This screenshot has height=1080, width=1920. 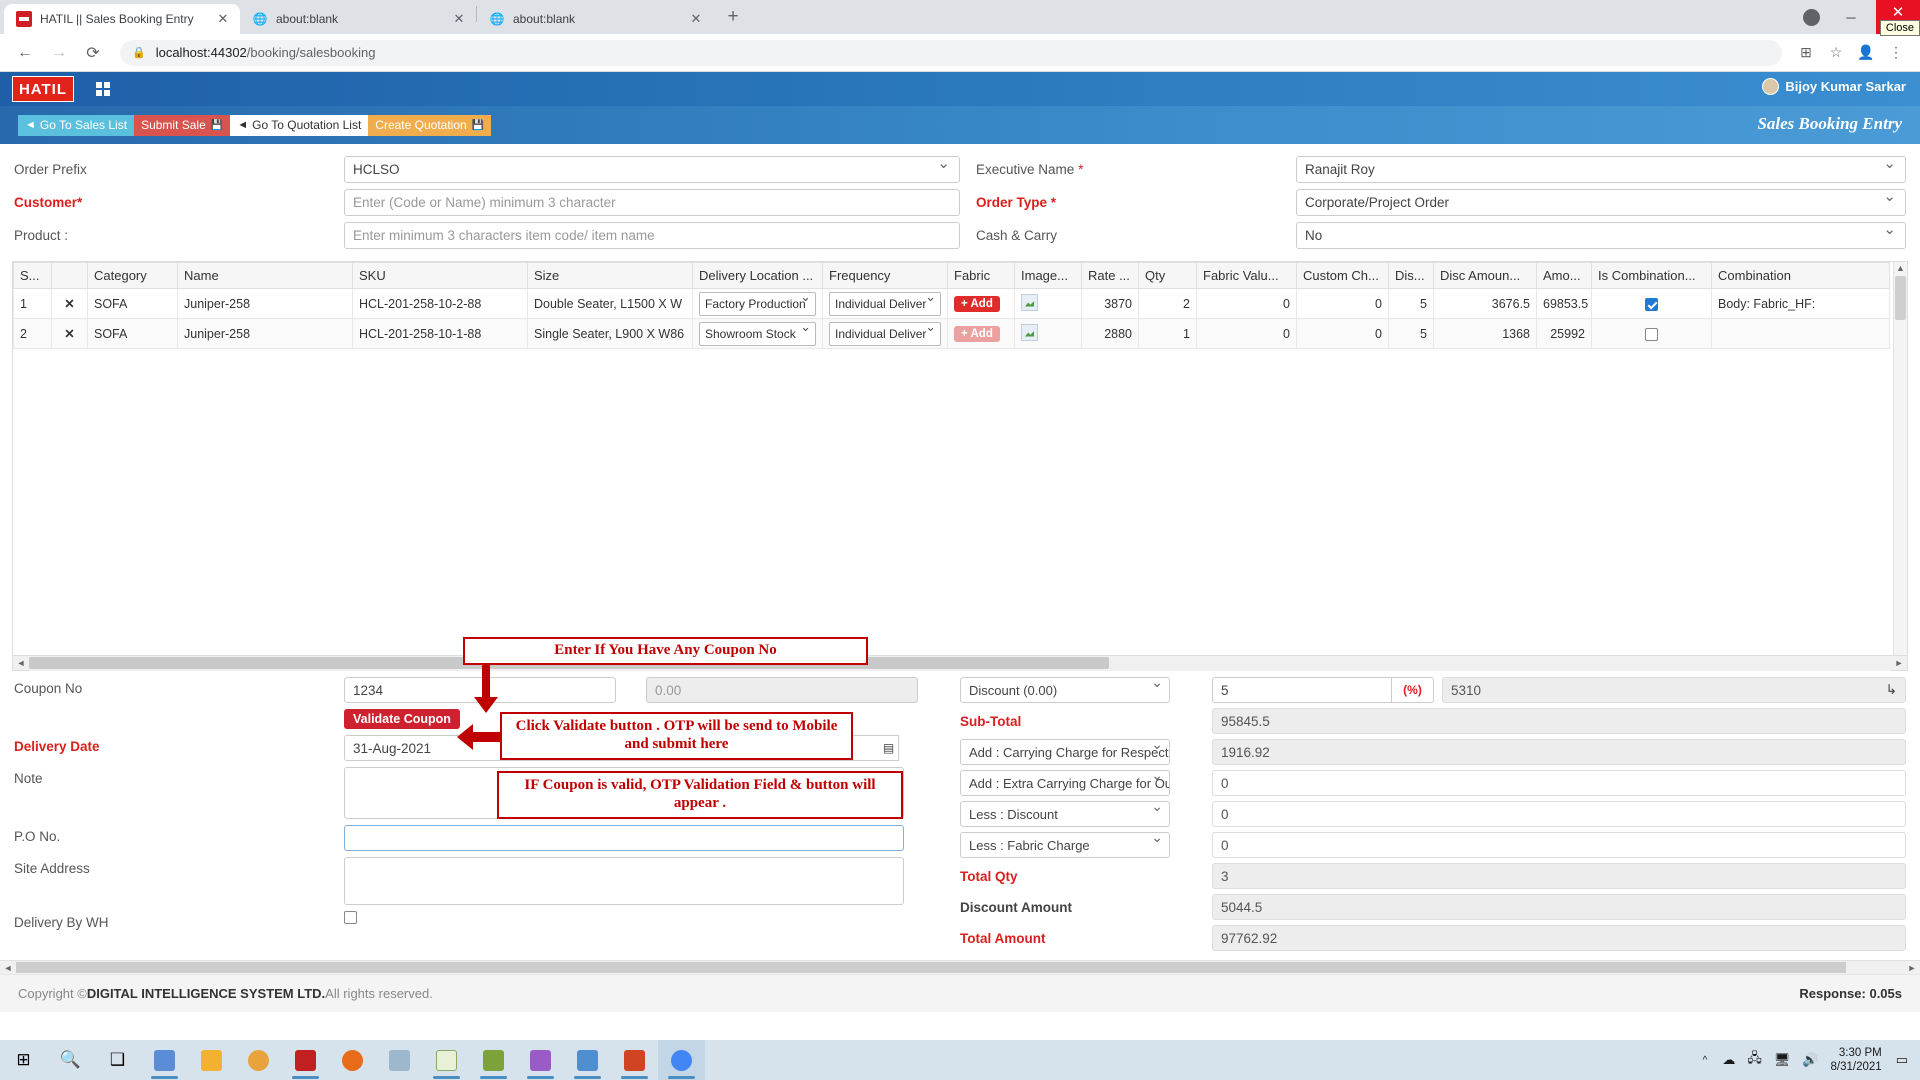 What do you see at coordinates (76, 125) in the screenshot?
I see `go-to-sales-list-button: ◄ Go To Sales List` at bounding box center [76, 125].